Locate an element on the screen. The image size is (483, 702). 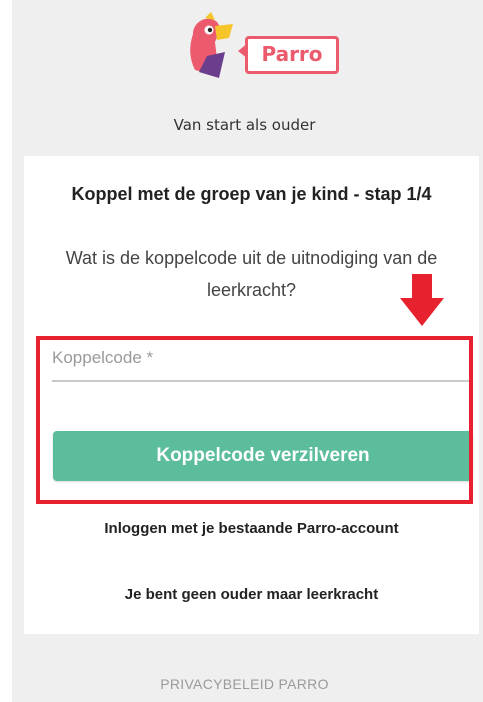
redeem-code-button: Koppelcode verzilveren is located at coordinates (263, 456).